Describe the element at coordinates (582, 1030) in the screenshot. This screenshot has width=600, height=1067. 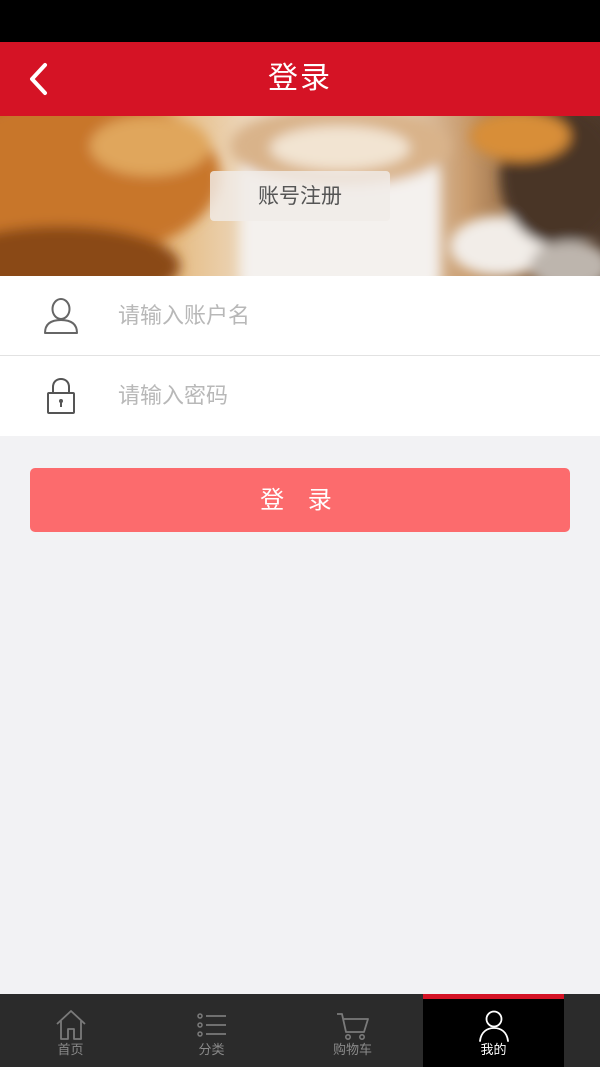
I see `tab-bar-spacer` at that location.